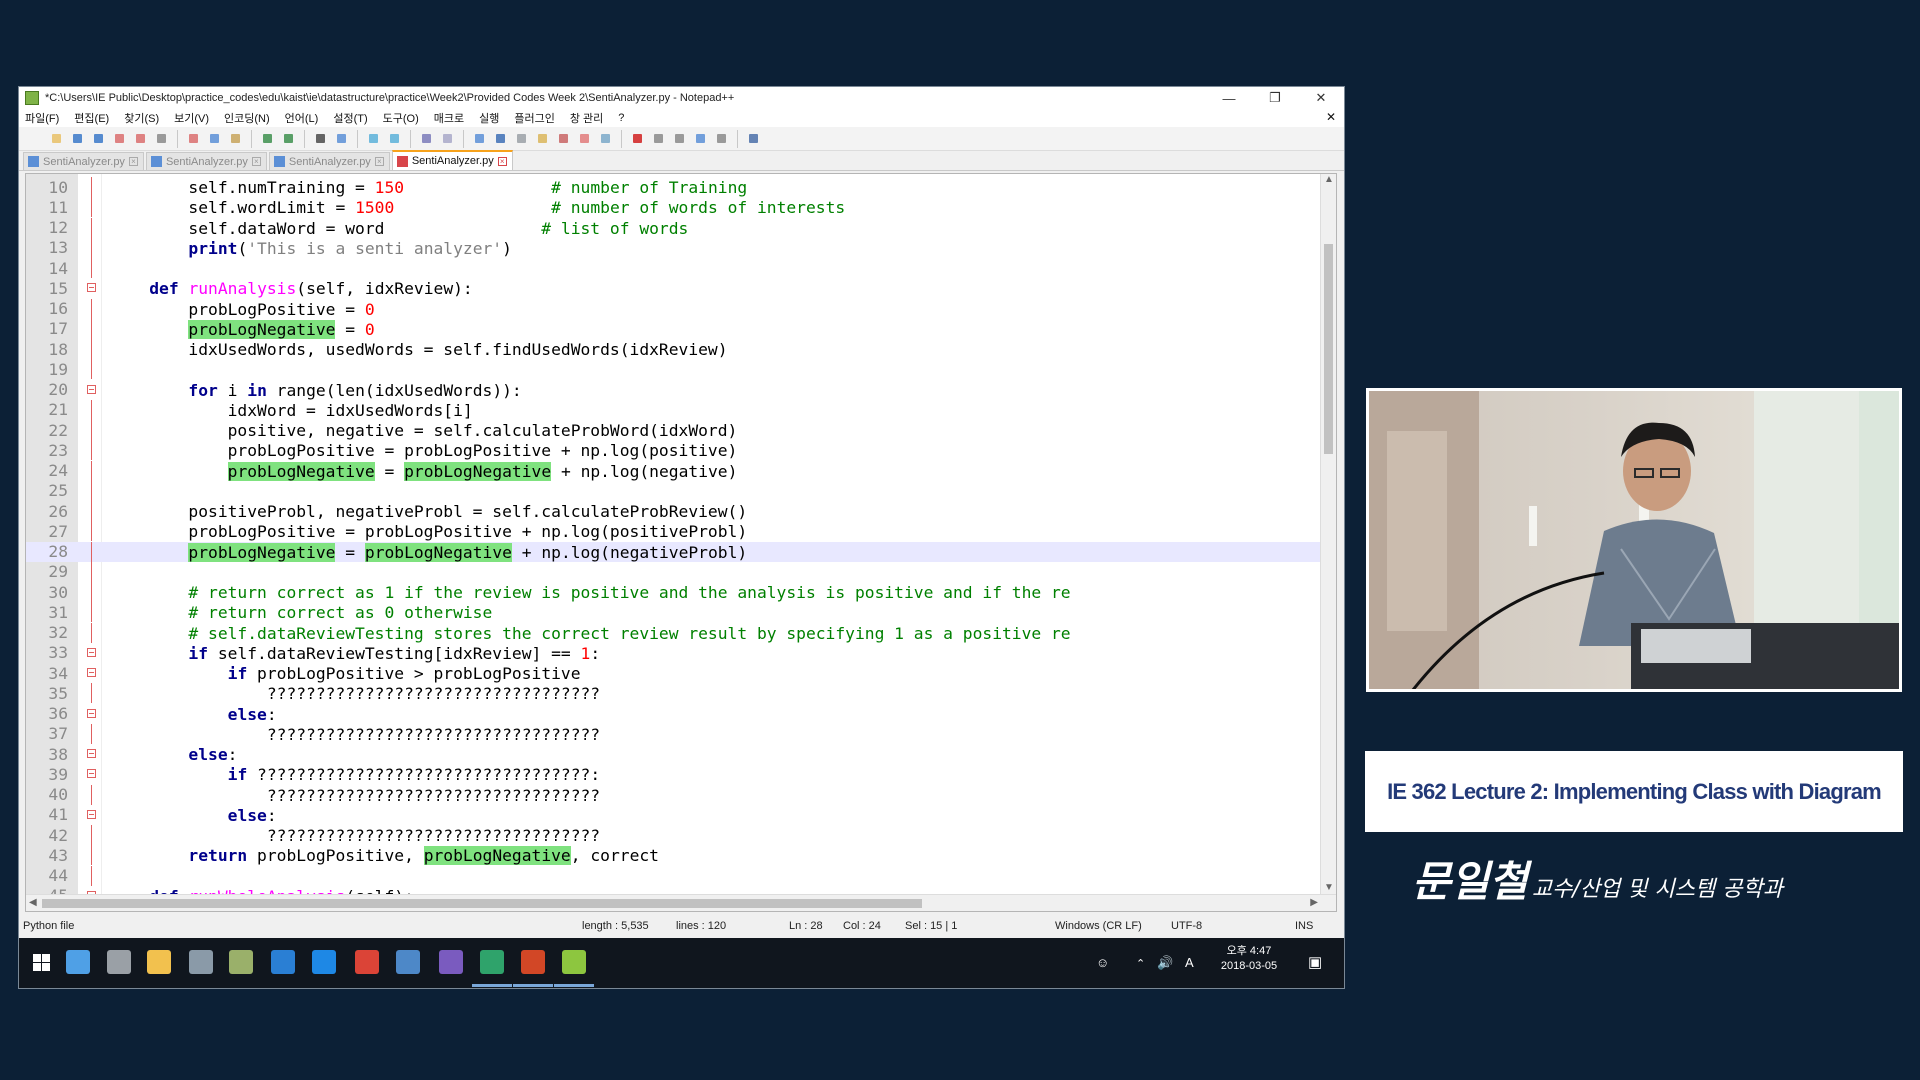 This screenshot has height=1080, width=1920. I want to click on code-line: 41 else:, so click(674, 815).